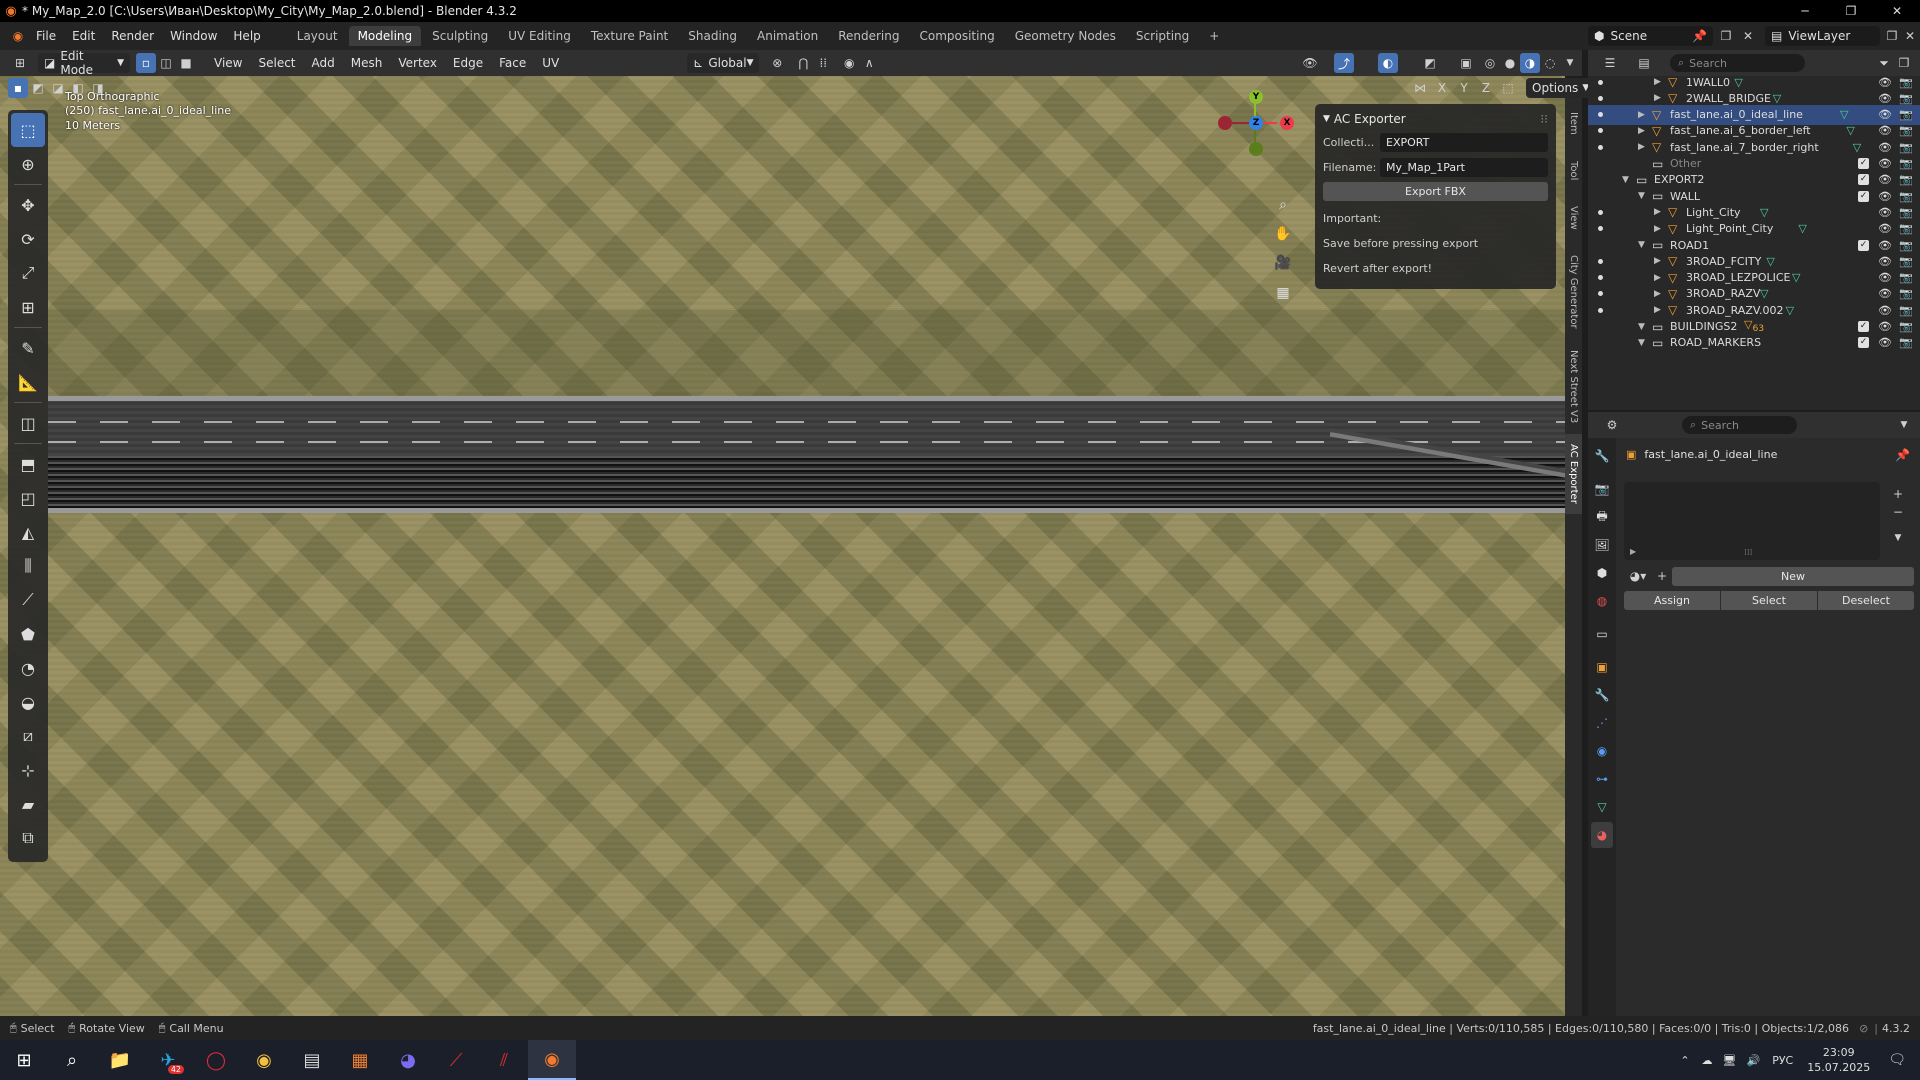 This screenshot has width=1920, height=1080. I want to click on snap-target-icon: ⁞⁞, so click(823, 63).